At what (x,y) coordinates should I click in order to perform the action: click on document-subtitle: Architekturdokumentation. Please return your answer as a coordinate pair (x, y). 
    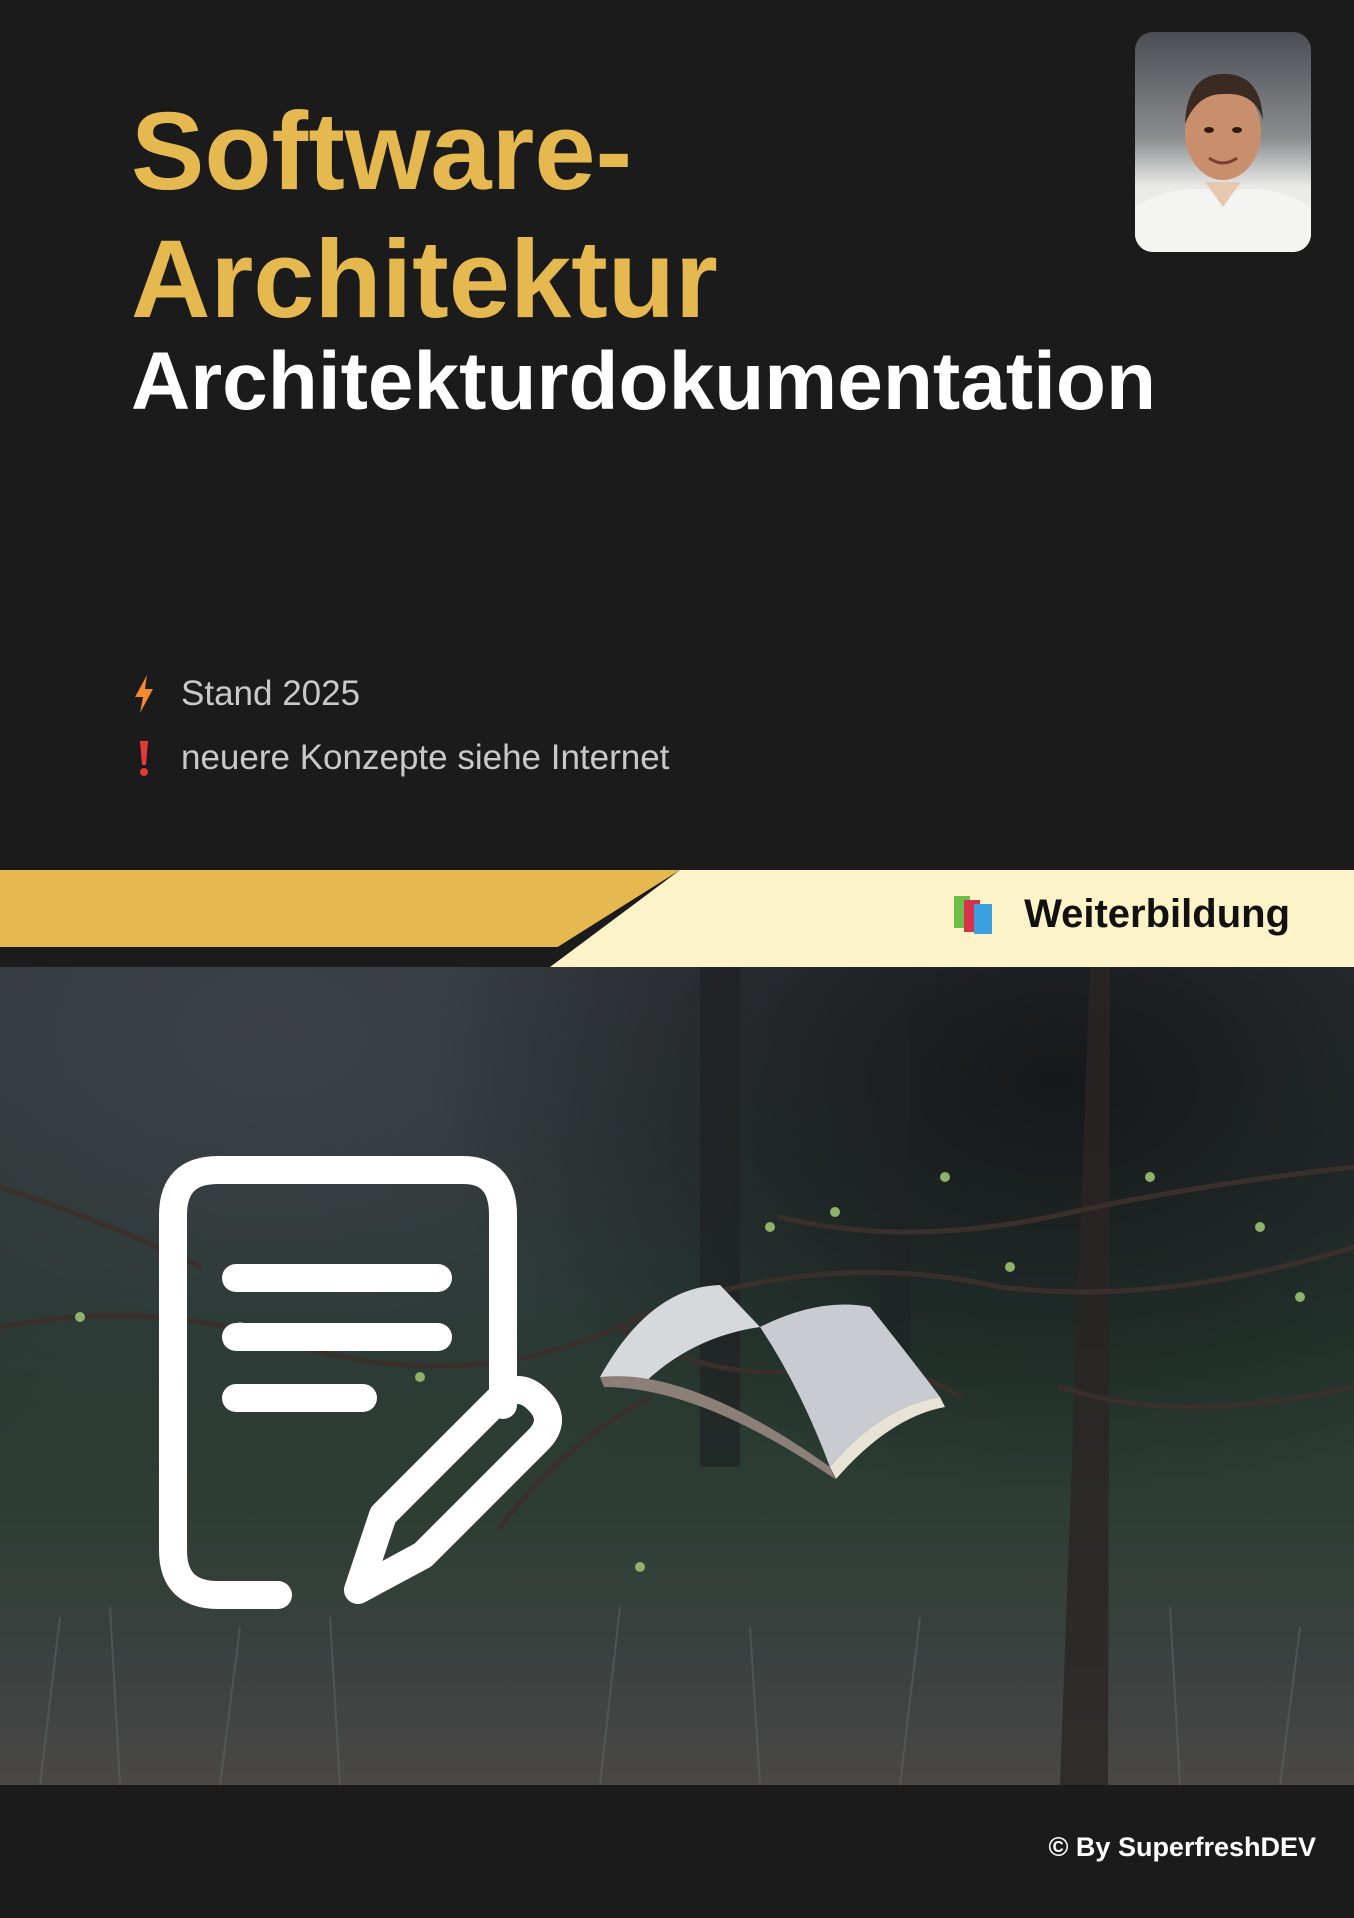
    Looking at the image, I should click on (644, 381).